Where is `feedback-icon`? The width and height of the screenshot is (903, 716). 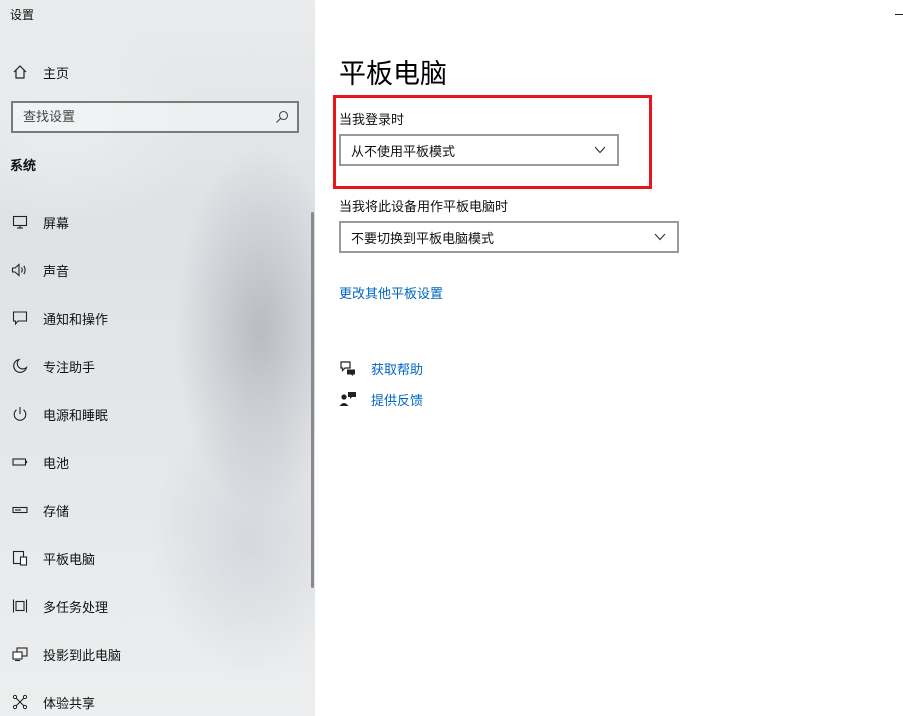 feedback-icon is located at coordinates (348, 399).